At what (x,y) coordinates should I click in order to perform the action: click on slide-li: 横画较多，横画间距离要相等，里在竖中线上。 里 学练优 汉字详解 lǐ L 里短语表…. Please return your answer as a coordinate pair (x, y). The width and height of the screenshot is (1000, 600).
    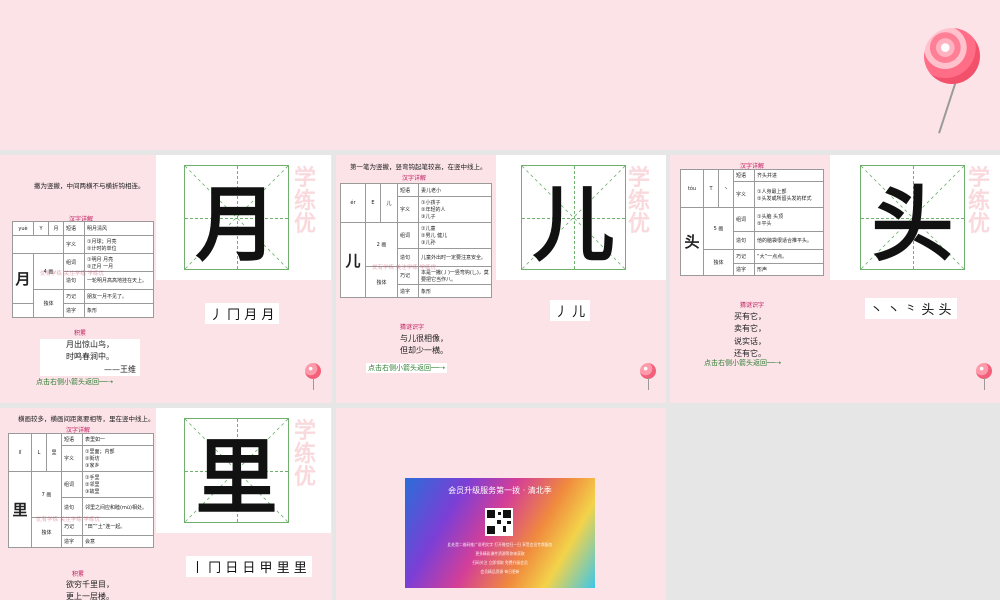
    Looking at the image, I should click on (166, 504).